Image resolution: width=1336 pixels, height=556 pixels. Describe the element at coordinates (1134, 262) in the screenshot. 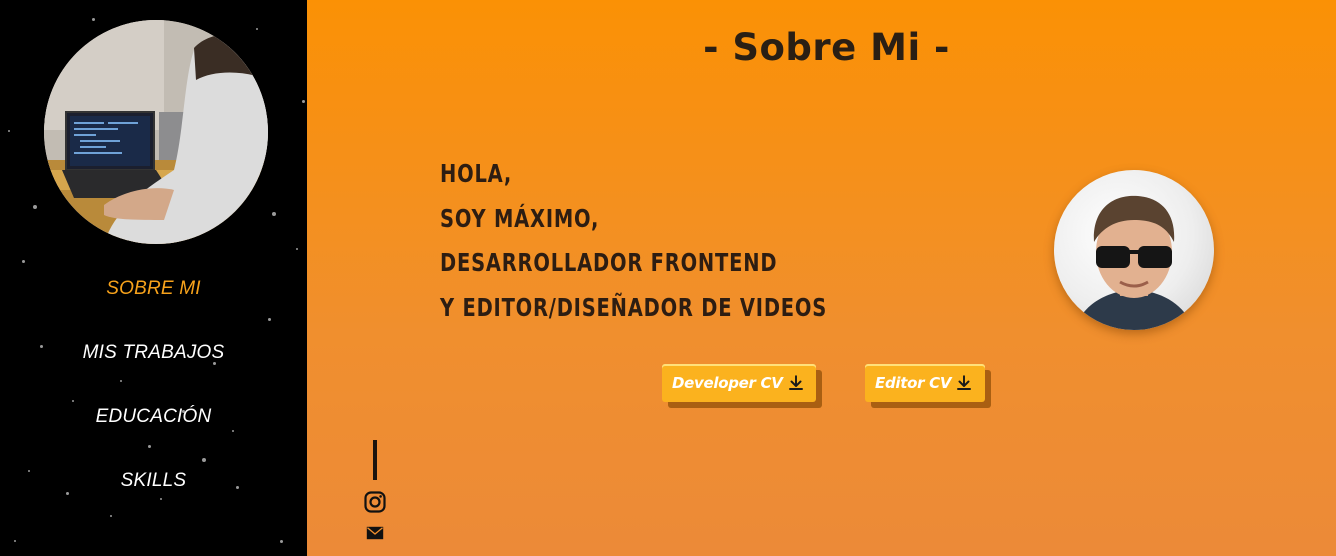

I see `portrait-image` at that location.